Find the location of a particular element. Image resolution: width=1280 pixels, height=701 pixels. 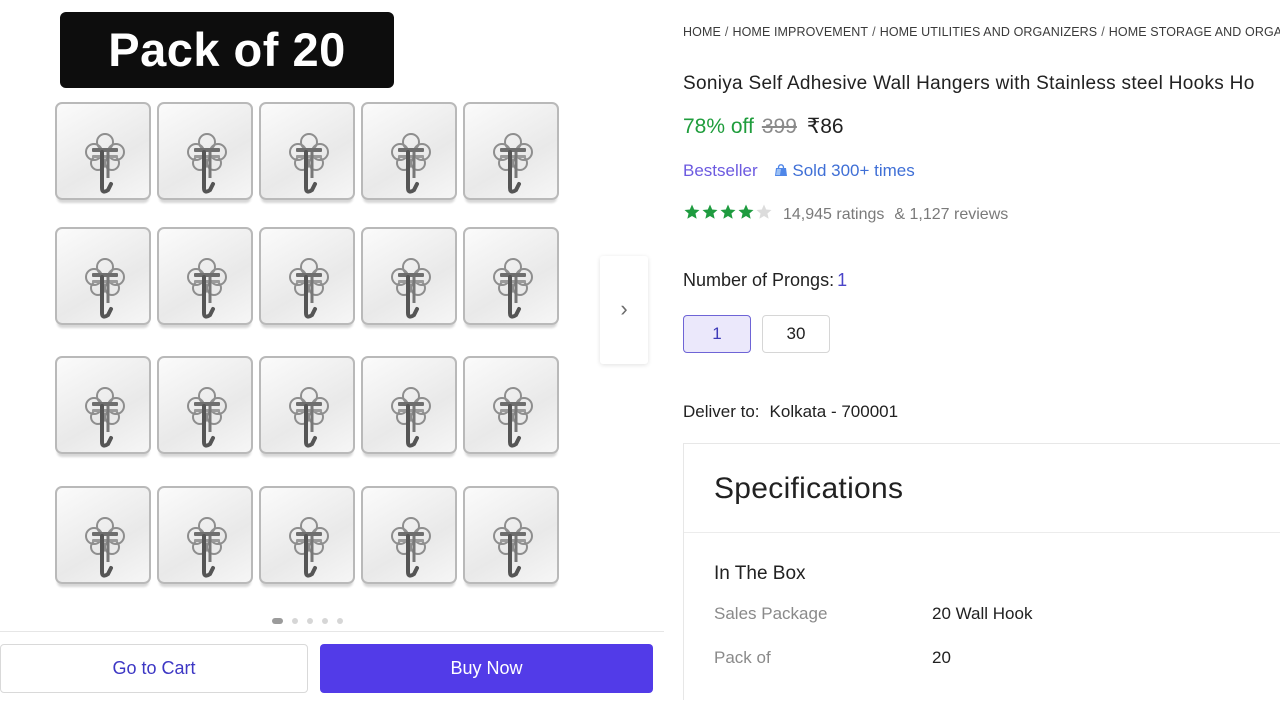

breadcrumb-item: HOME is located at coordinates (702, 32).